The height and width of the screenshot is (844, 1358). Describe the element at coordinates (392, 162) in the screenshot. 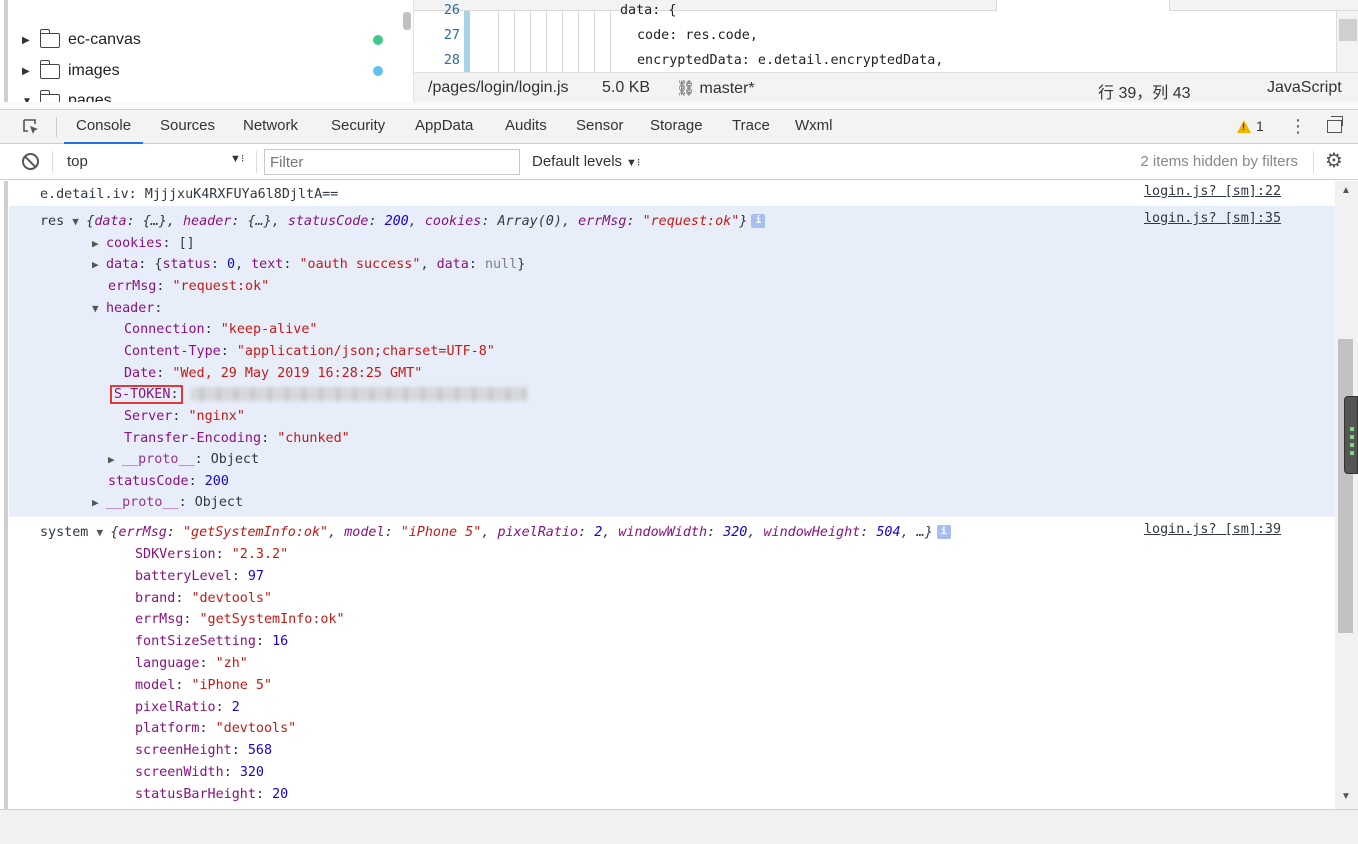

I see `filter-input` at that location.